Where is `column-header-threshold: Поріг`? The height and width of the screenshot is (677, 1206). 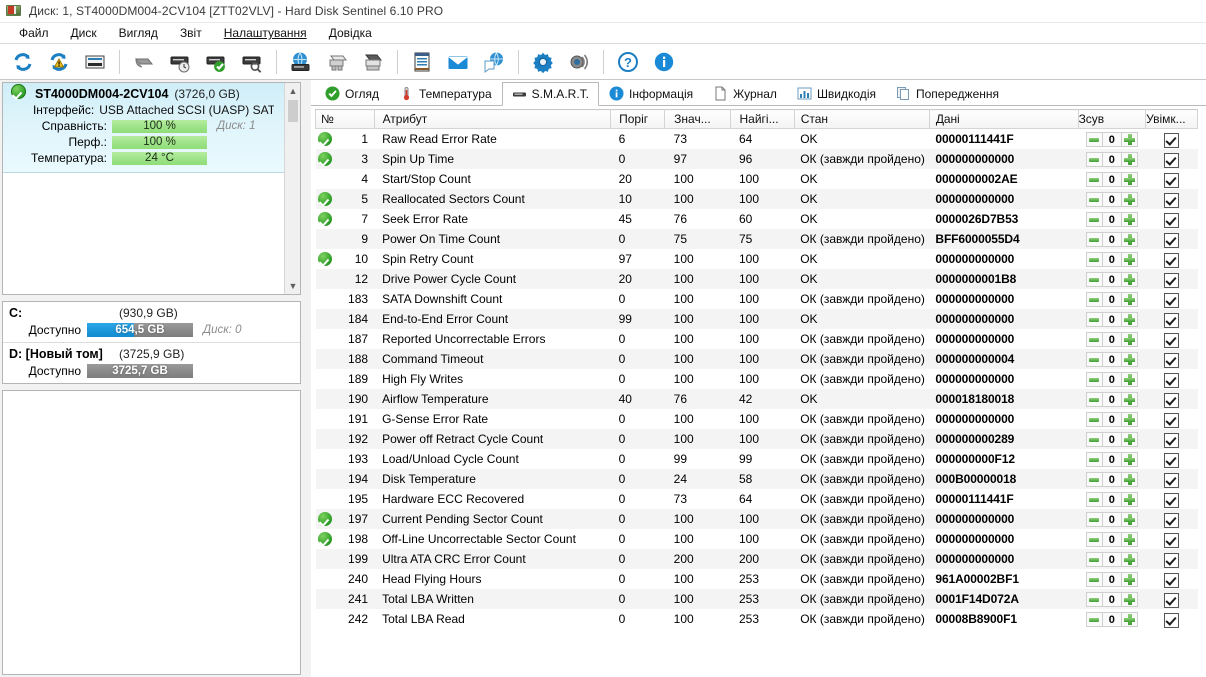 column-header-threshold: Поріг is located at coordinates (638, 119).